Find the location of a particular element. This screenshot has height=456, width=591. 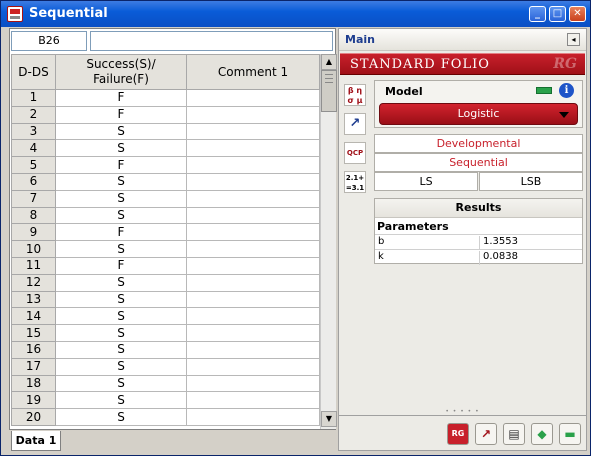

row-number: 6 is located at coordinates (33, 181).